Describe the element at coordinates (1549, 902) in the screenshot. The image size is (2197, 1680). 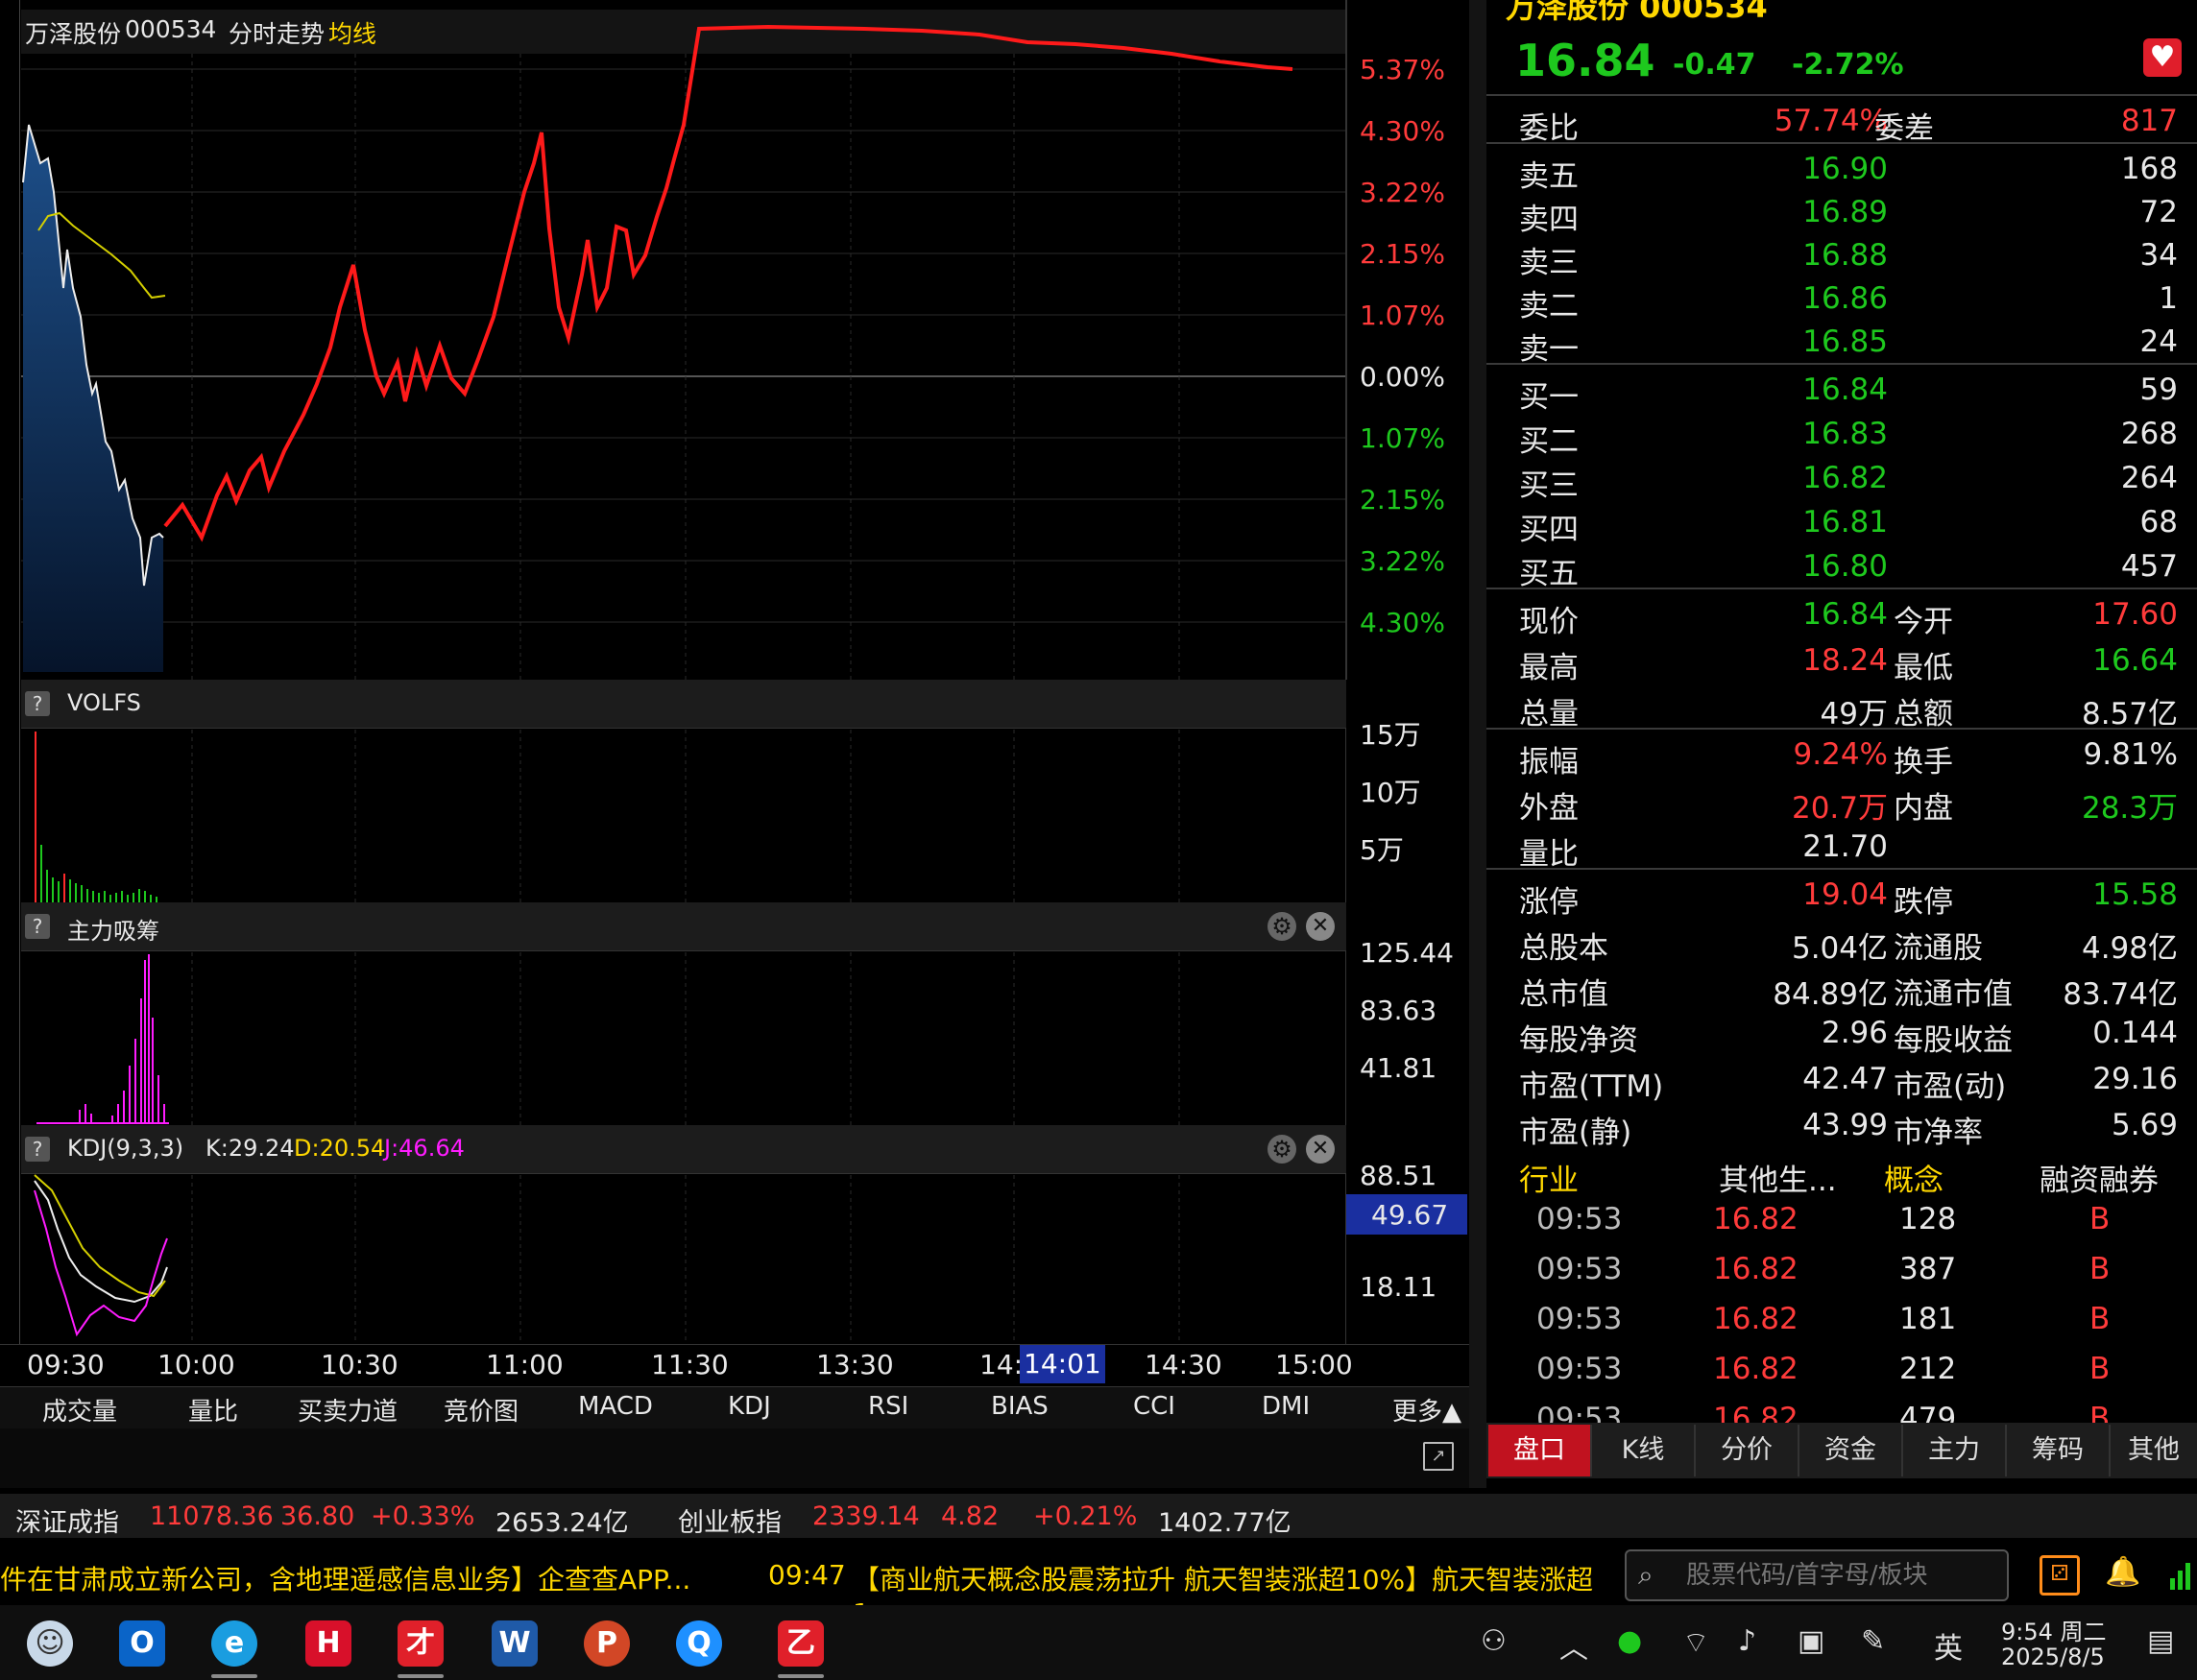
I see `stat-label: 涨停` at that location.